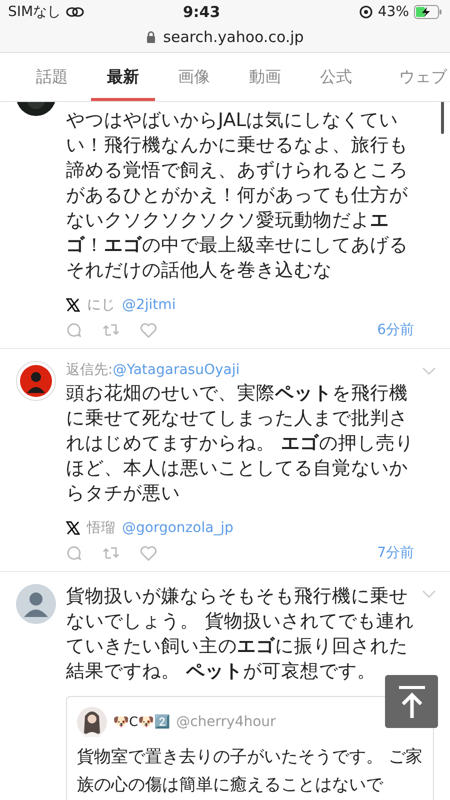  What do you see at coordinates (141, 722) in the screenshot?
I see `quoted-author-name: 🐶C🐶2⃣` at bounding box center [141, 722].